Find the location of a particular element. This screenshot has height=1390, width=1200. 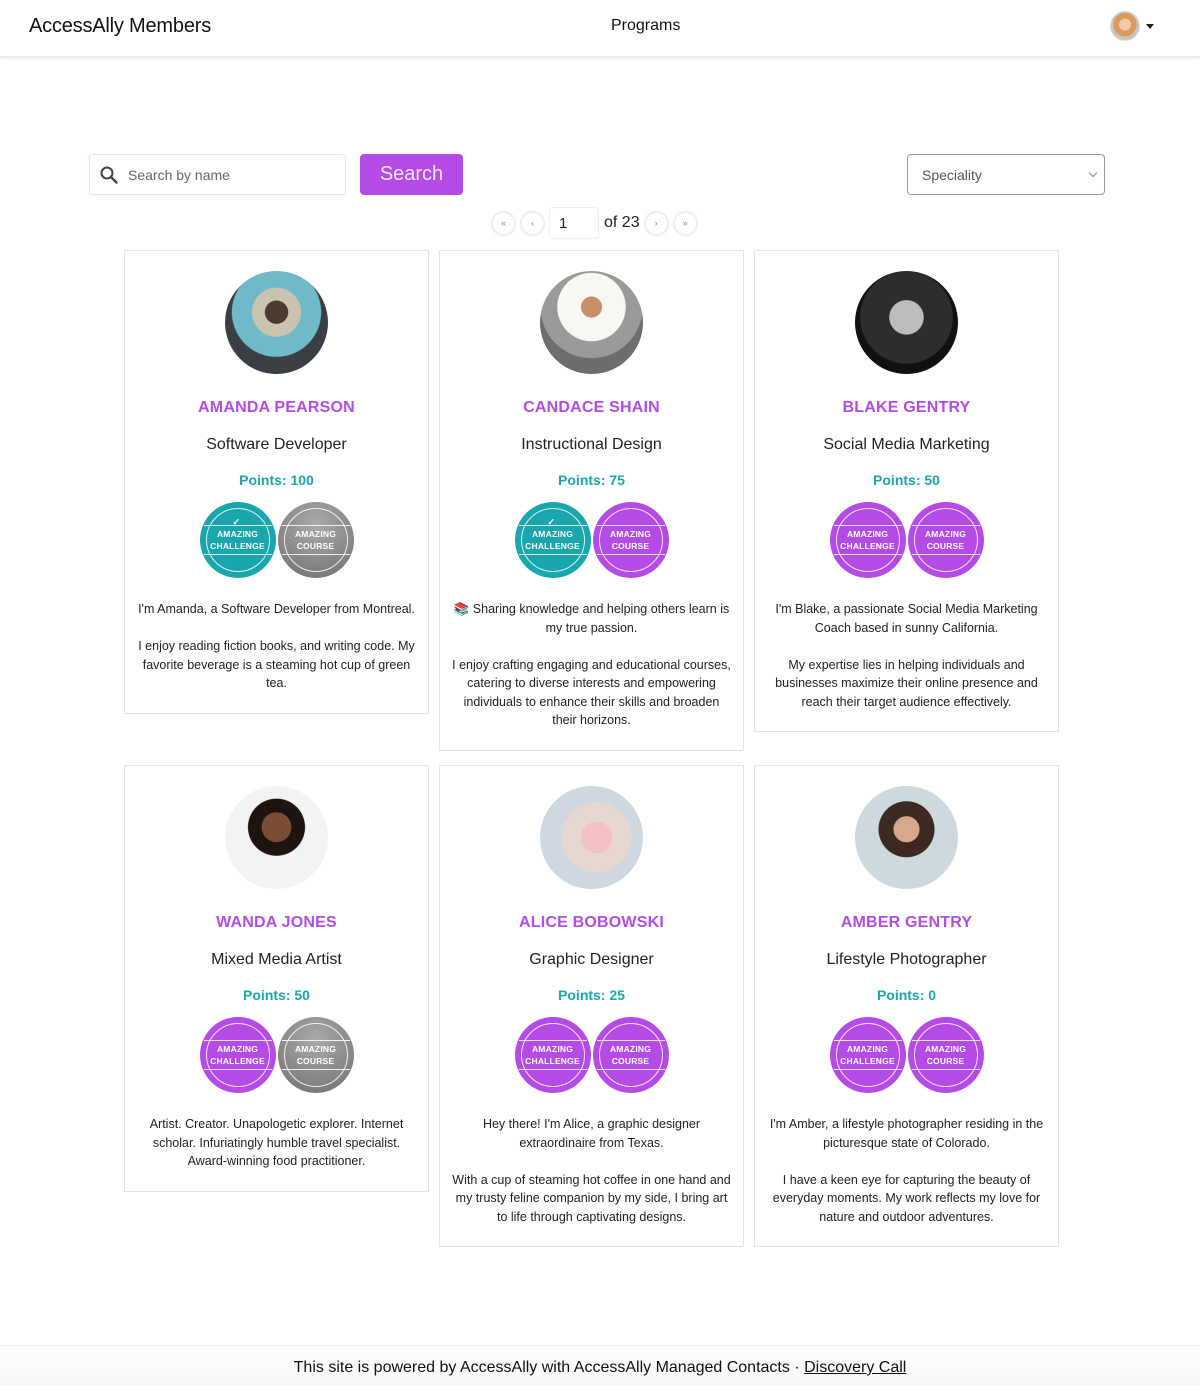

first-page-button: « is located at coordinates (503, 223).